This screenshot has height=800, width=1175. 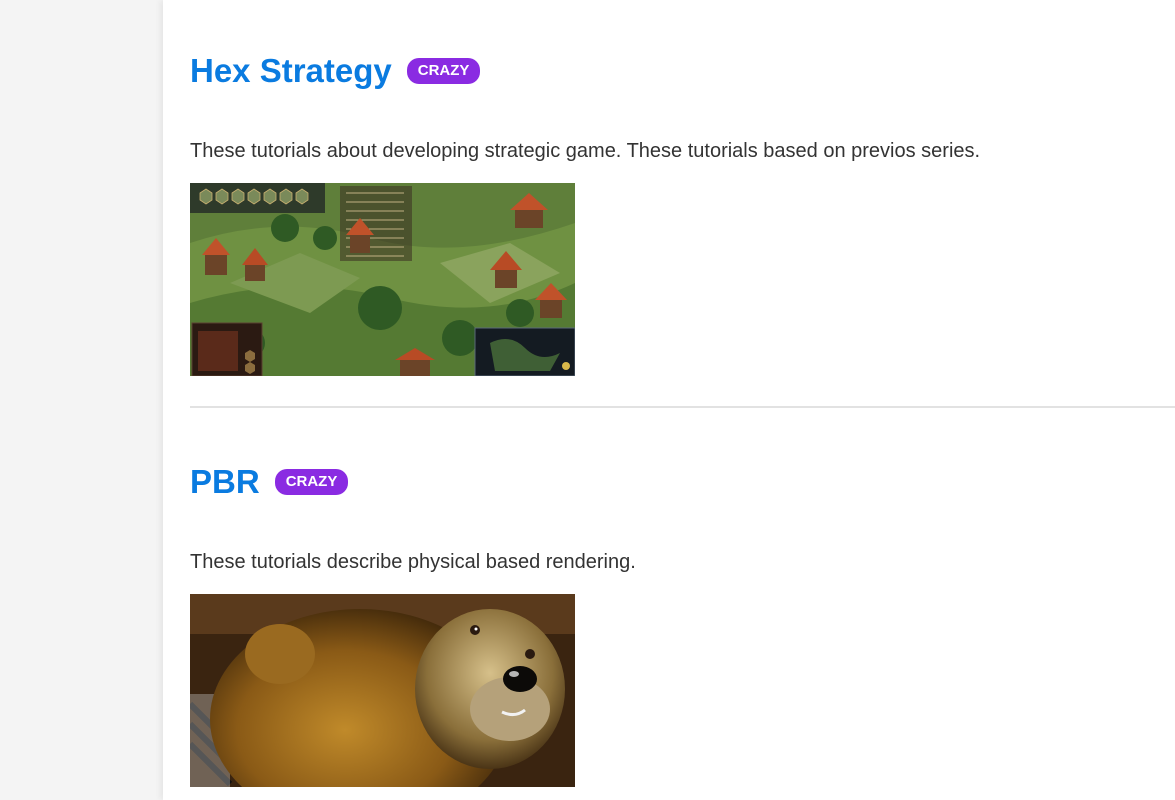 I want to click on hex-strategy-screenshot, so click(x=382, y=279).